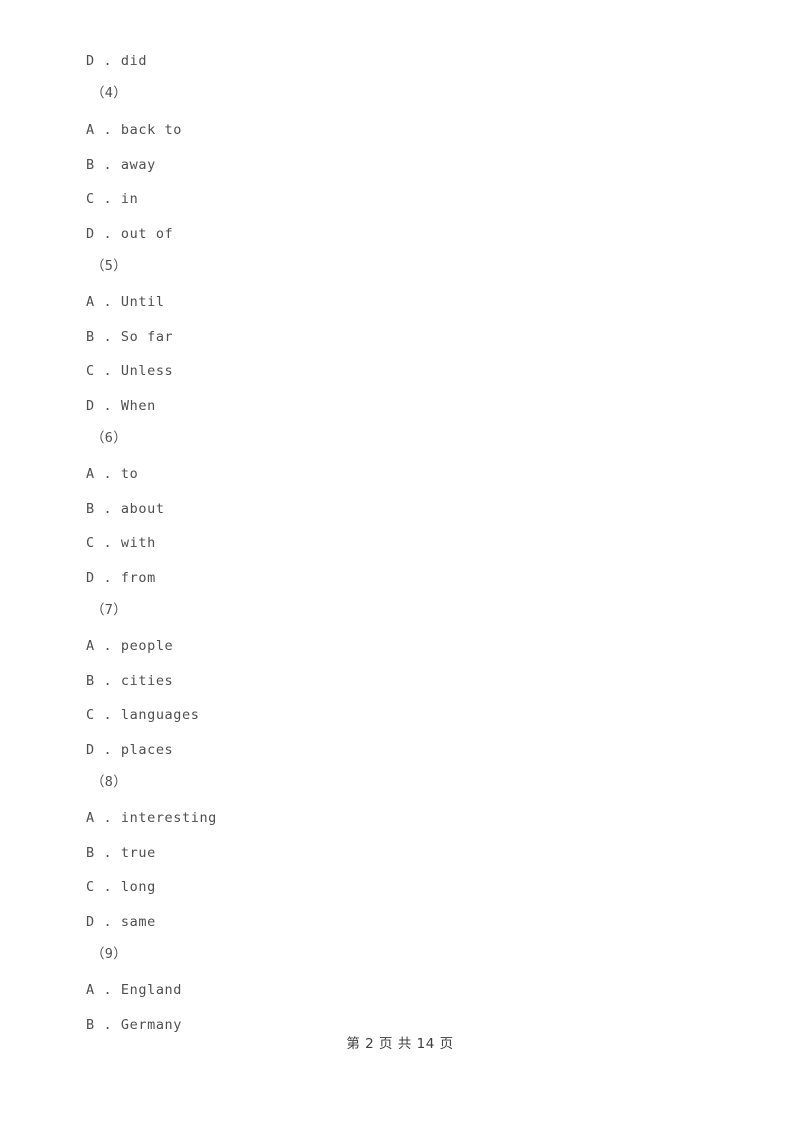  What do you see at coordinates (130, 750) in the screenshot?
I see `answer-option: D . places` at bounding box center [130, 750].